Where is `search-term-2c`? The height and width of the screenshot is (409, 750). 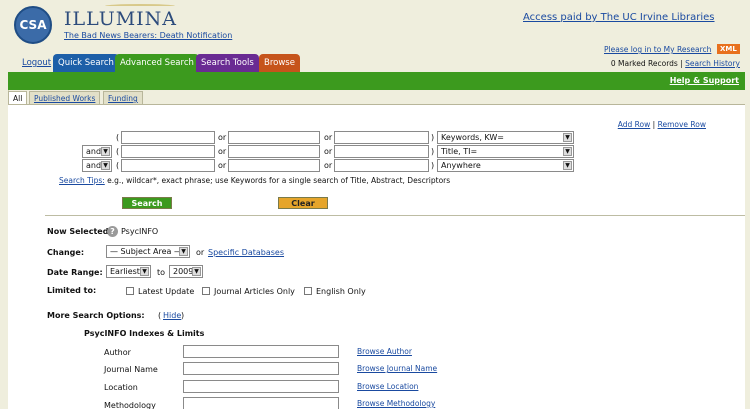
search-term-2c is located at coordinates (381, 151).